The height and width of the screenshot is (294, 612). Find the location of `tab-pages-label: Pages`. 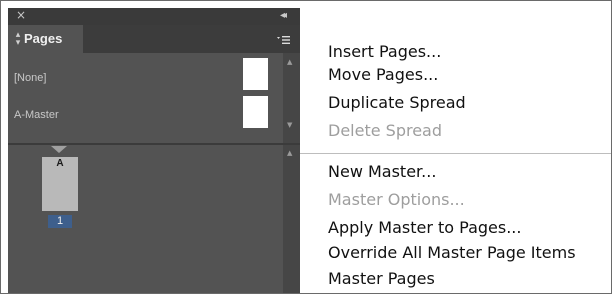

tab-pages-label: Pages is located at coordinates (43, 38).